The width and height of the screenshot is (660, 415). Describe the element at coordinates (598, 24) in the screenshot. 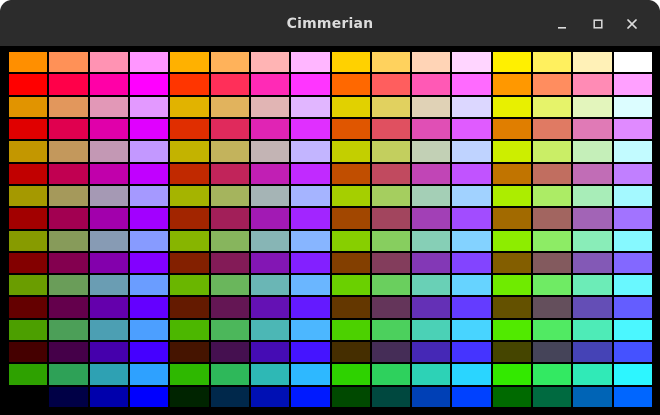

I see `maximize-button` at that location.